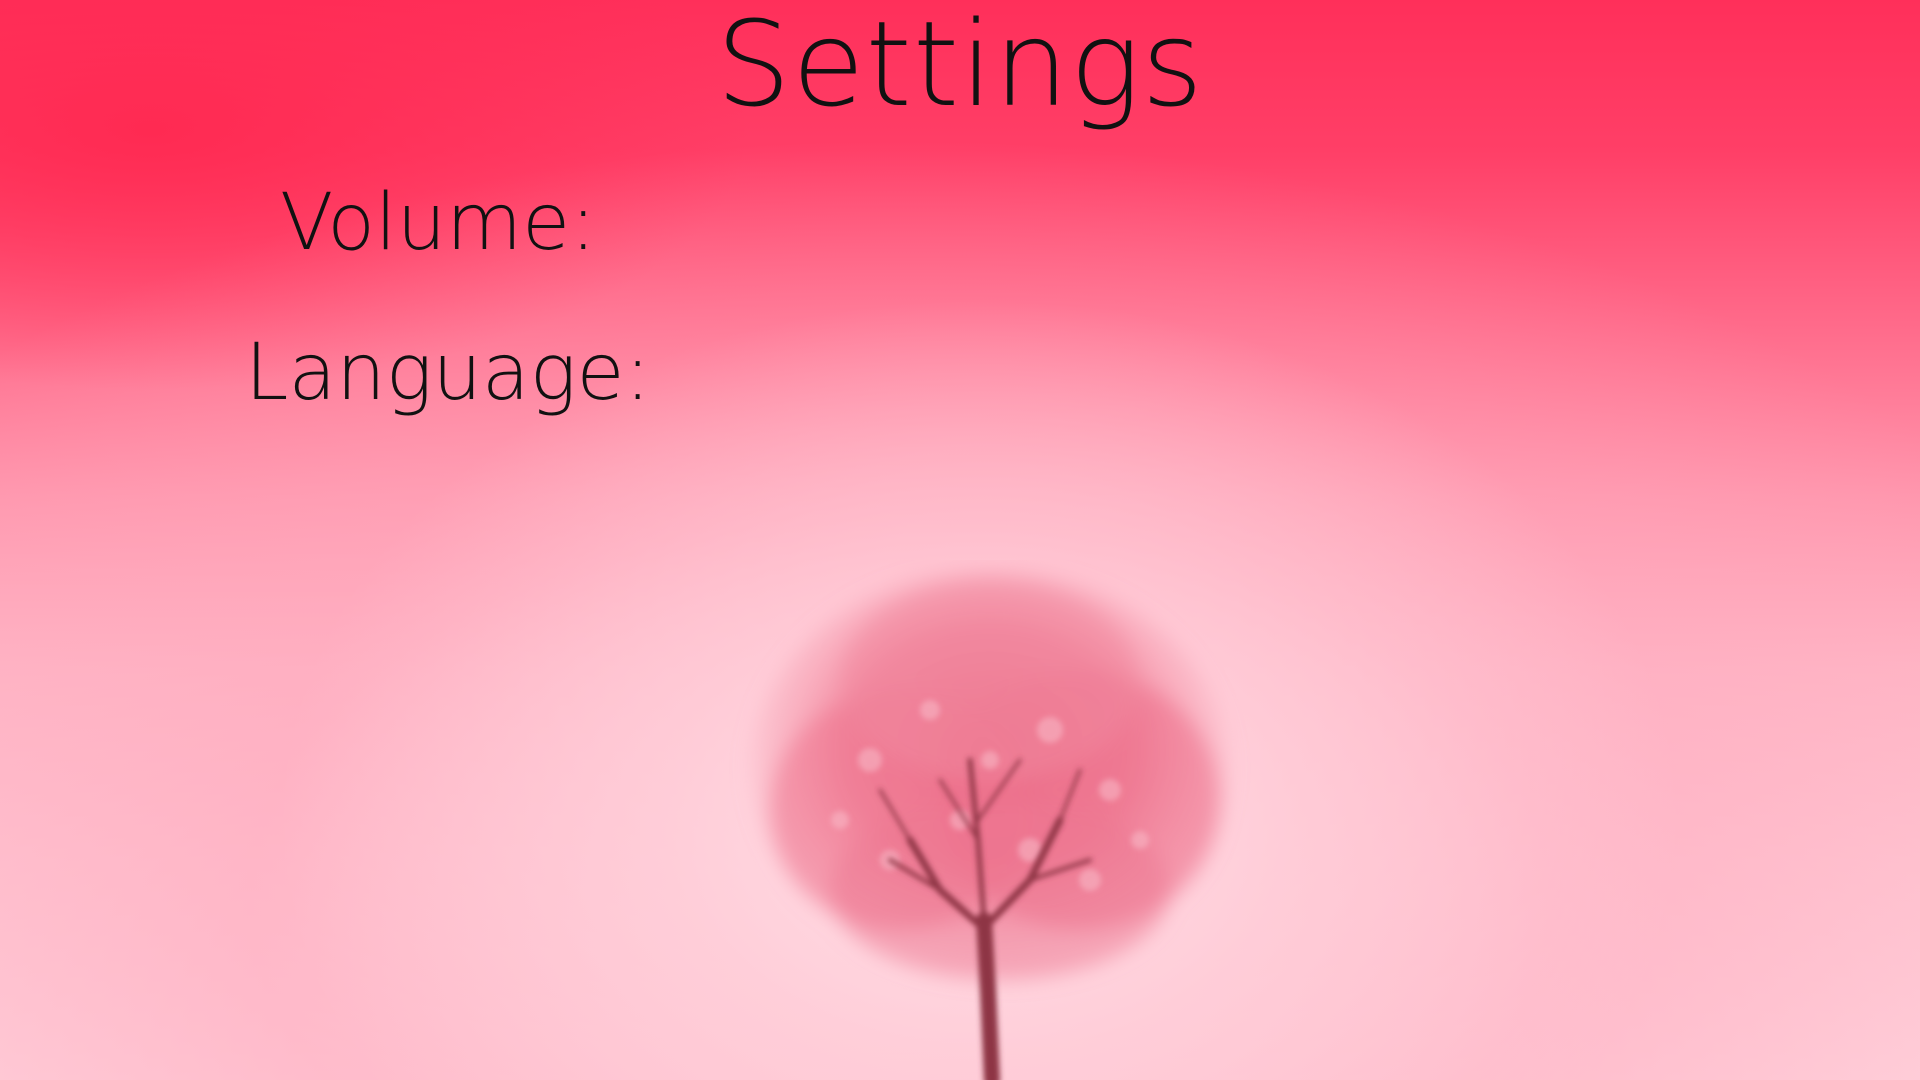 Image resolution: width=1920 pixels, height=1080 pixels. Describe the element at coordinates (438, 223) in the screenshot. I see `volume-label: Volume:` at that location.